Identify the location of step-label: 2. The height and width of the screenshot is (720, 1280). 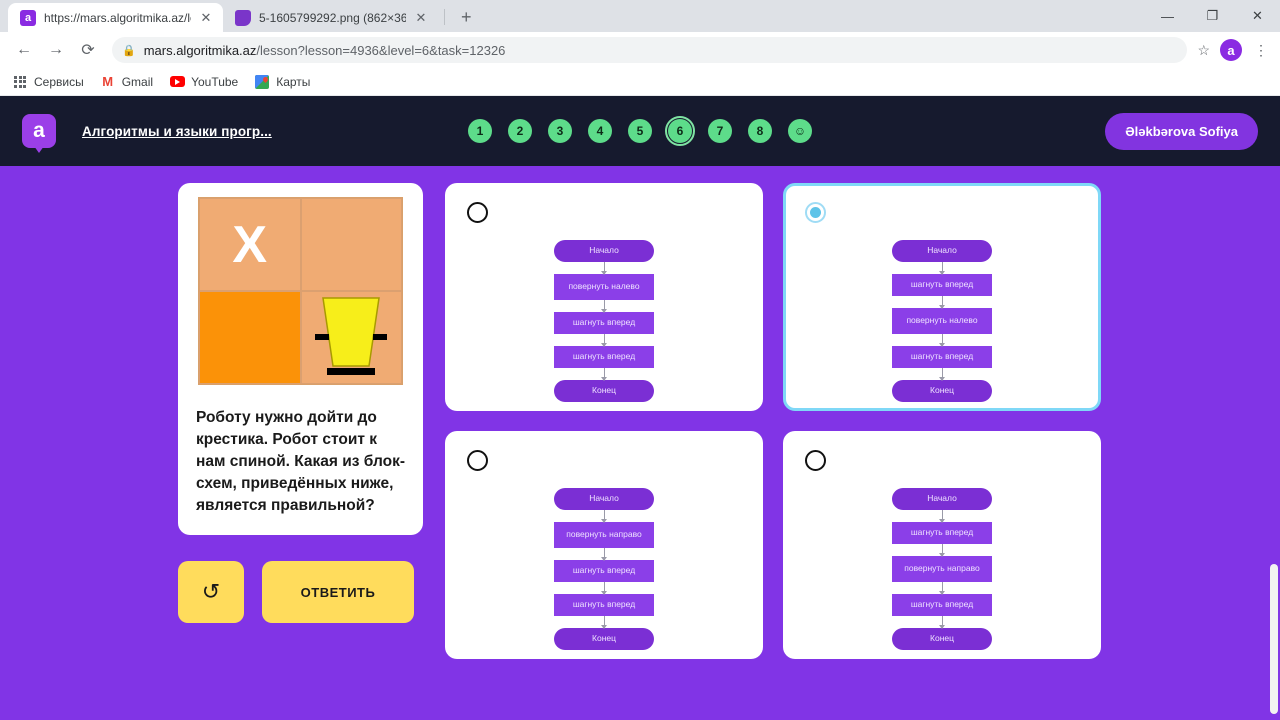
(520, 131).